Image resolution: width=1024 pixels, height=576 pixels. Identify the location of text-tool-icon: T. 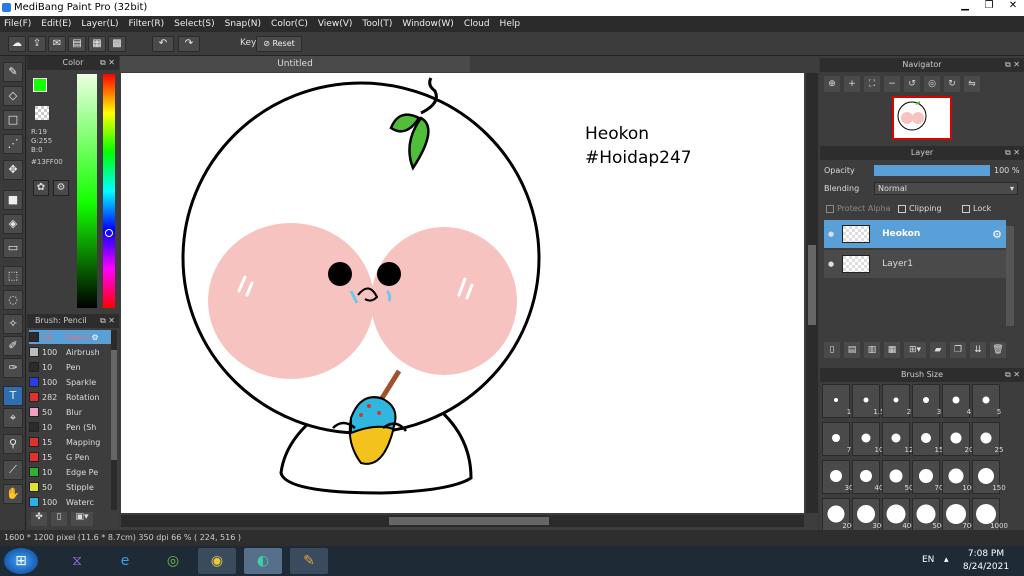
(13, 396).